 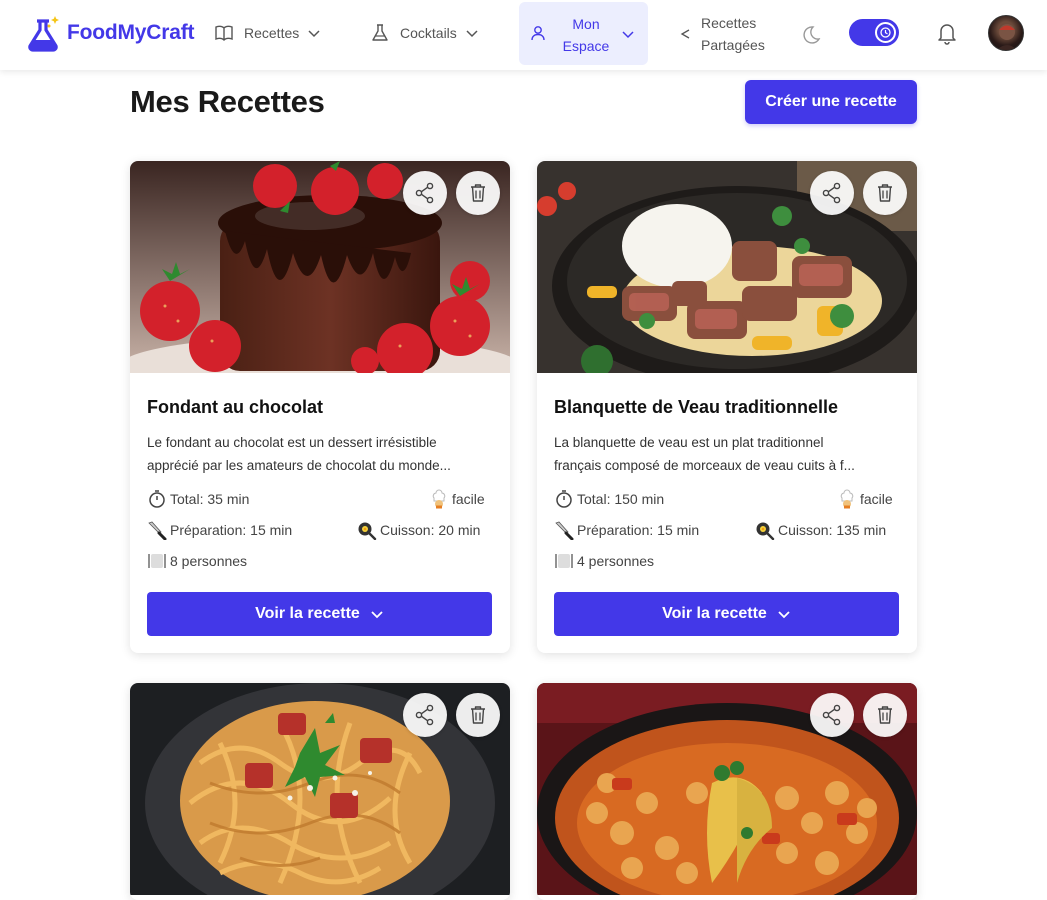 I want to click on avatar, so click(x=1006, y=33).